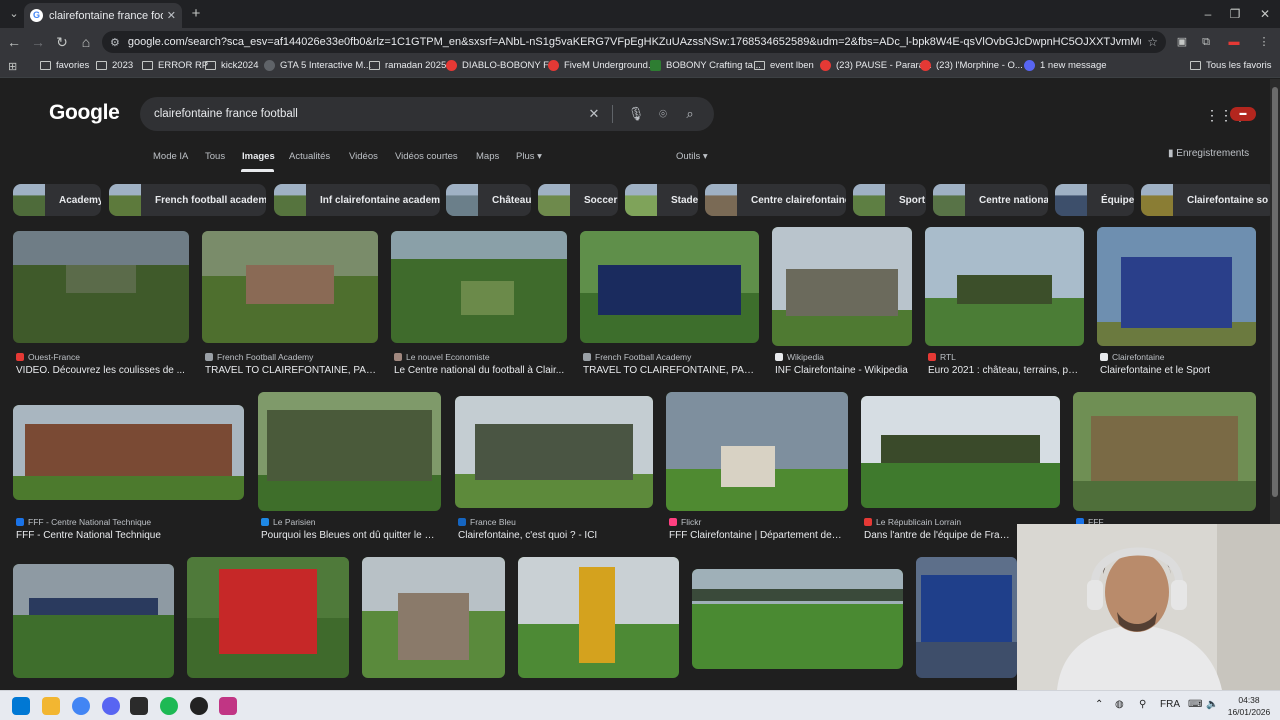 This screenshot has width=1280, height=720. I want to click on related-chip: Academy, so click(57, 200).